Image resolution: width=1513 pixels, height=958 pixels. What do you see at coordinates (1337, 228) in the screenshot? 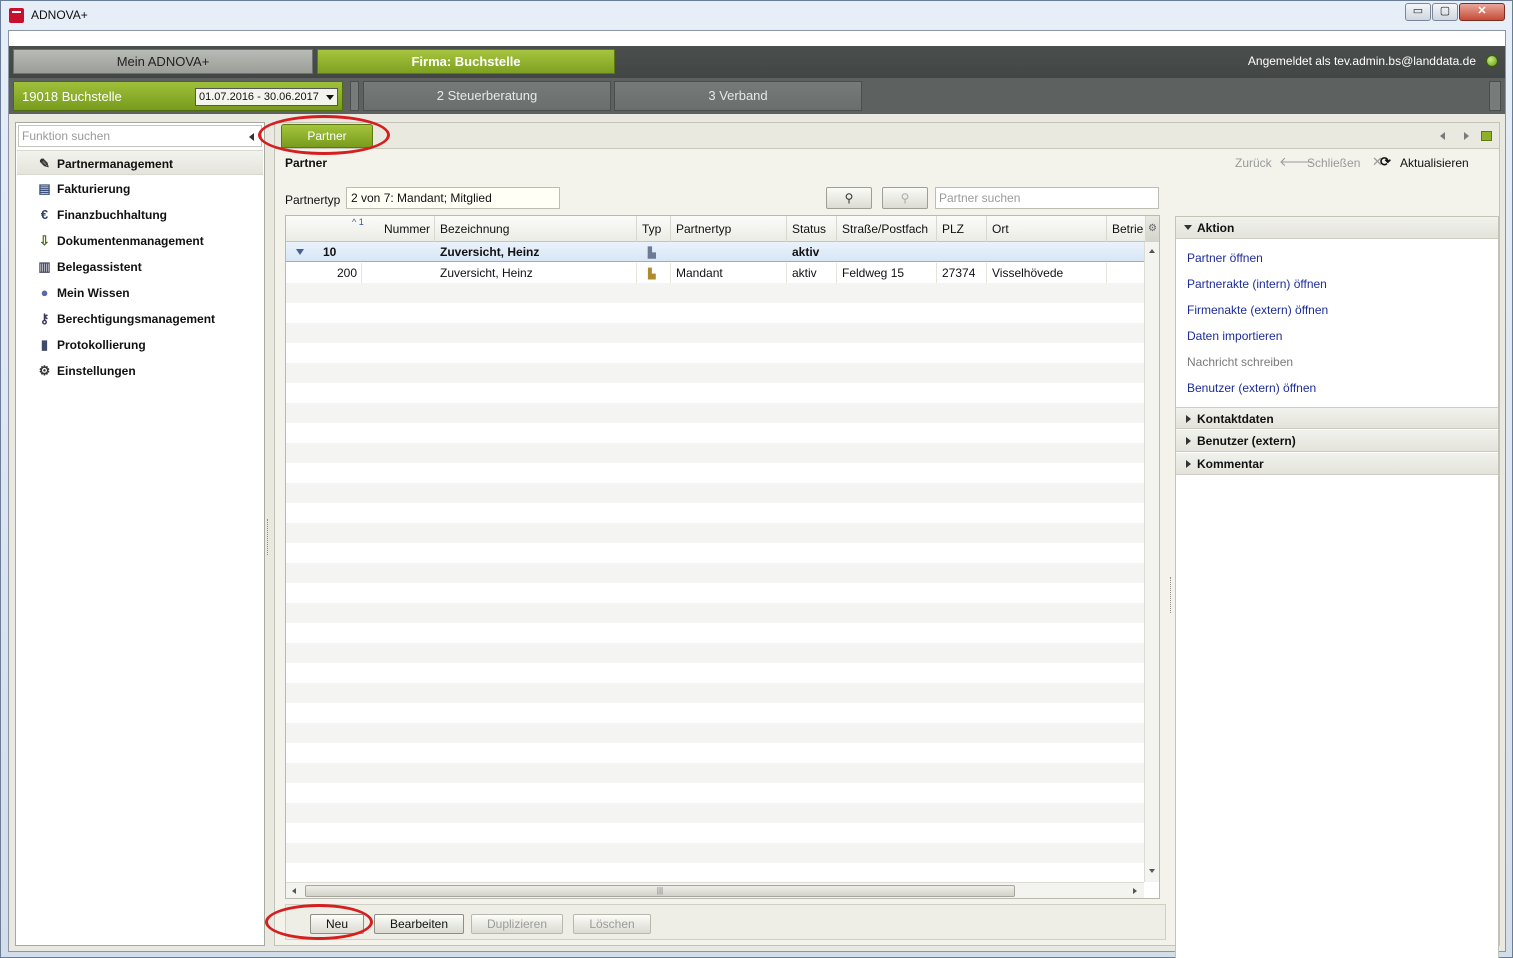
I see `section-aktion: Aktion` at bounding box center [1337, 228].